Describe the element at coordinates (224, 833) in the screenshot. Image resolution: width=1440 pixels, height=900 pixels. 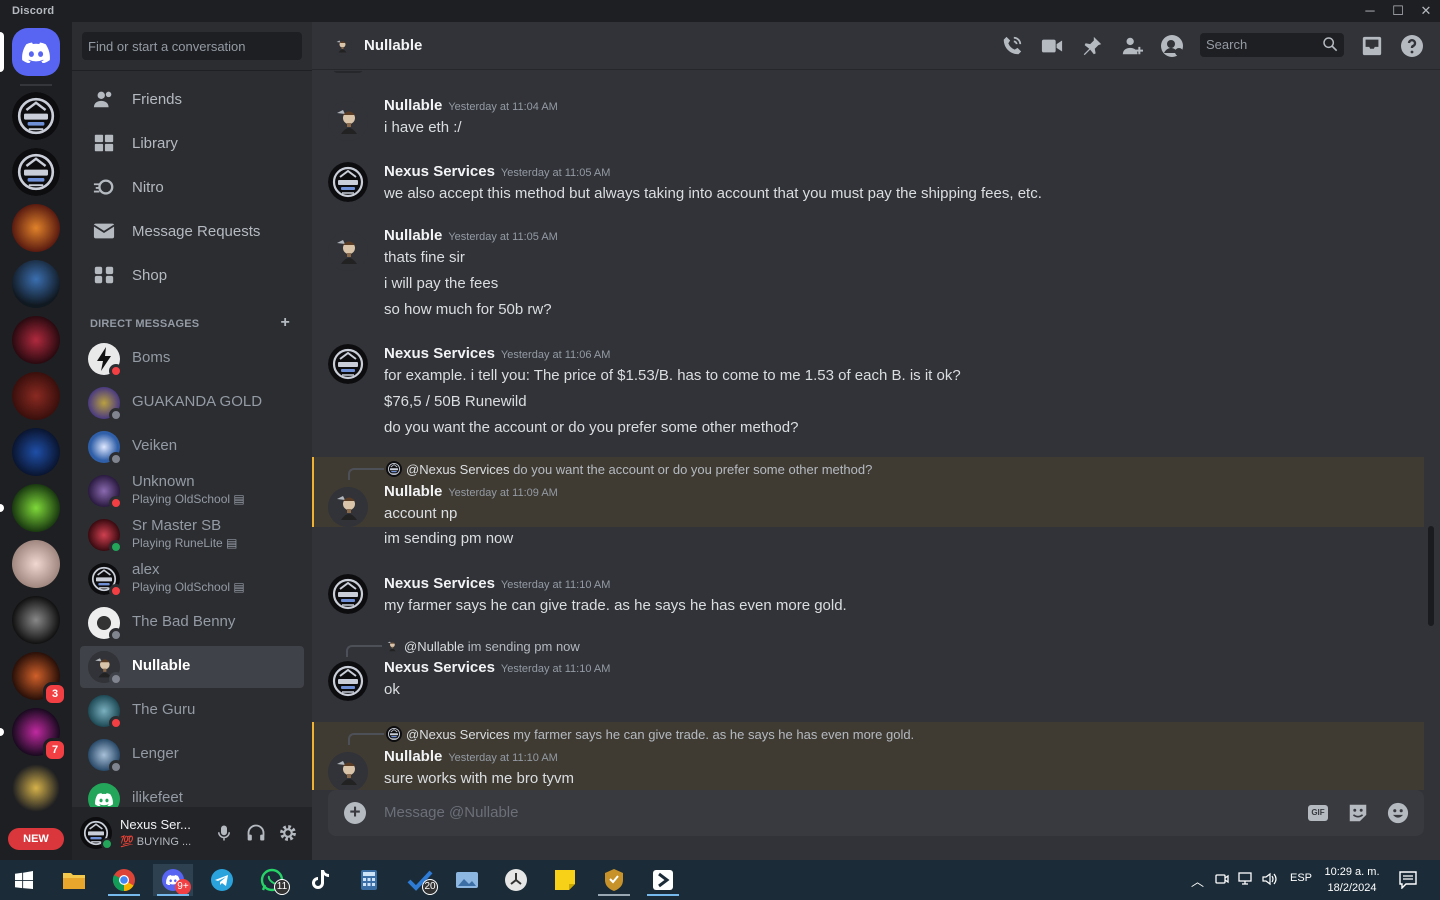
I see `microphone-icon` at that location.